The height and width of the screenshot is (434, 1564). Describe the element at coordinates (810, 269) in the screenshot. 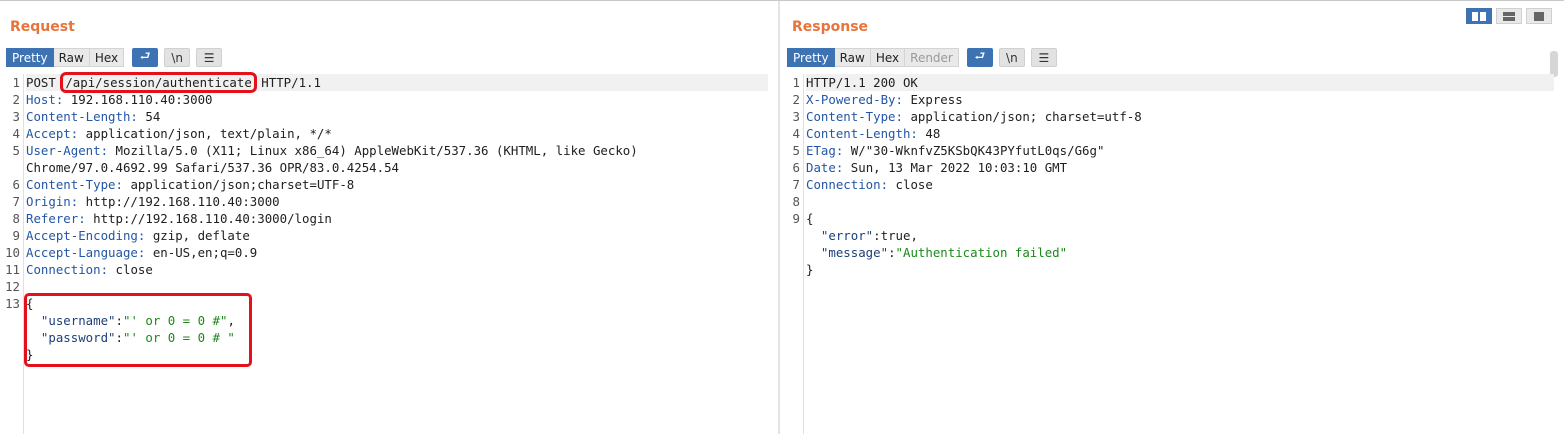

I see `line-text: }` at that location.